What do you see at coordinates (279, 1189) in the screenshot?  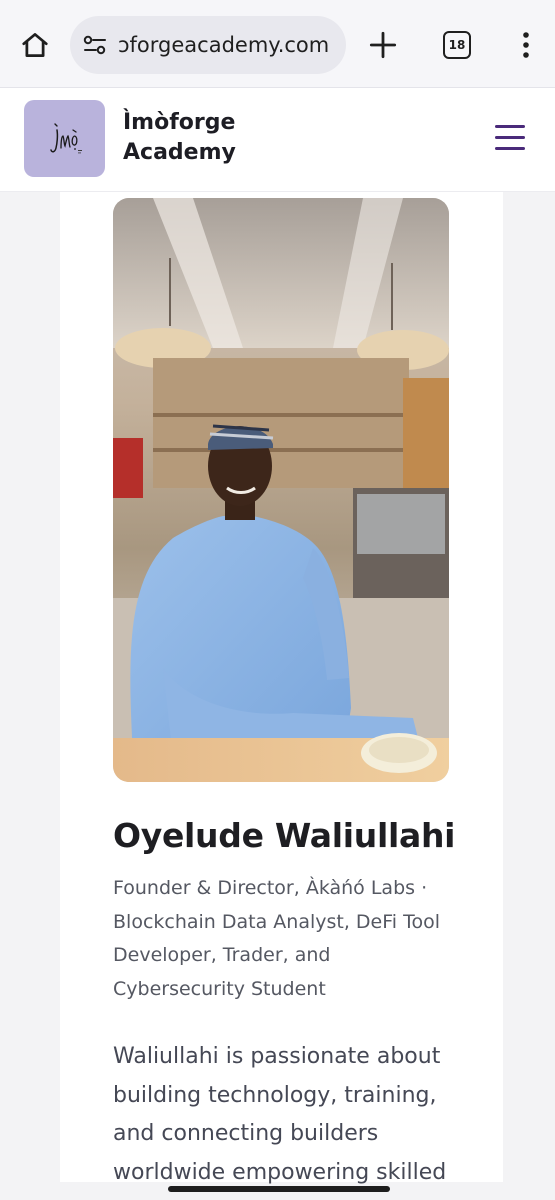 I see `gesture-navigation-bar` at bounding box center [279, 1189].